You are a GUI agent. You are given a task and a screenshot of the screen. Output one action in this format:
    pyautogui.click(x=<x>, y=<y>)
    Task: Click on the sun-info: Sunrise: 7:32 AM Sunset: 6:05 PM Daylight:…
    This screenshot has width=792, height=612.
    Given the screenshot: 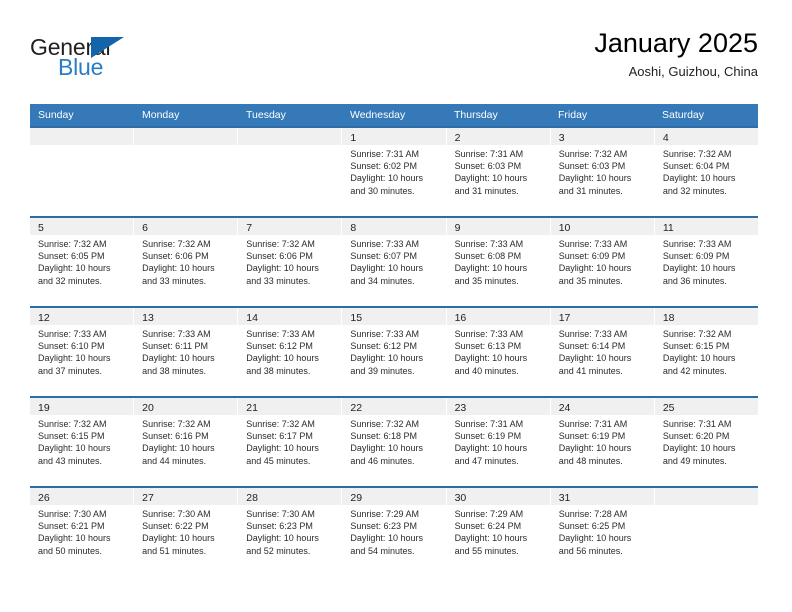 What is the action you would take?
    pyautogui.click(x=81, y=261)
    